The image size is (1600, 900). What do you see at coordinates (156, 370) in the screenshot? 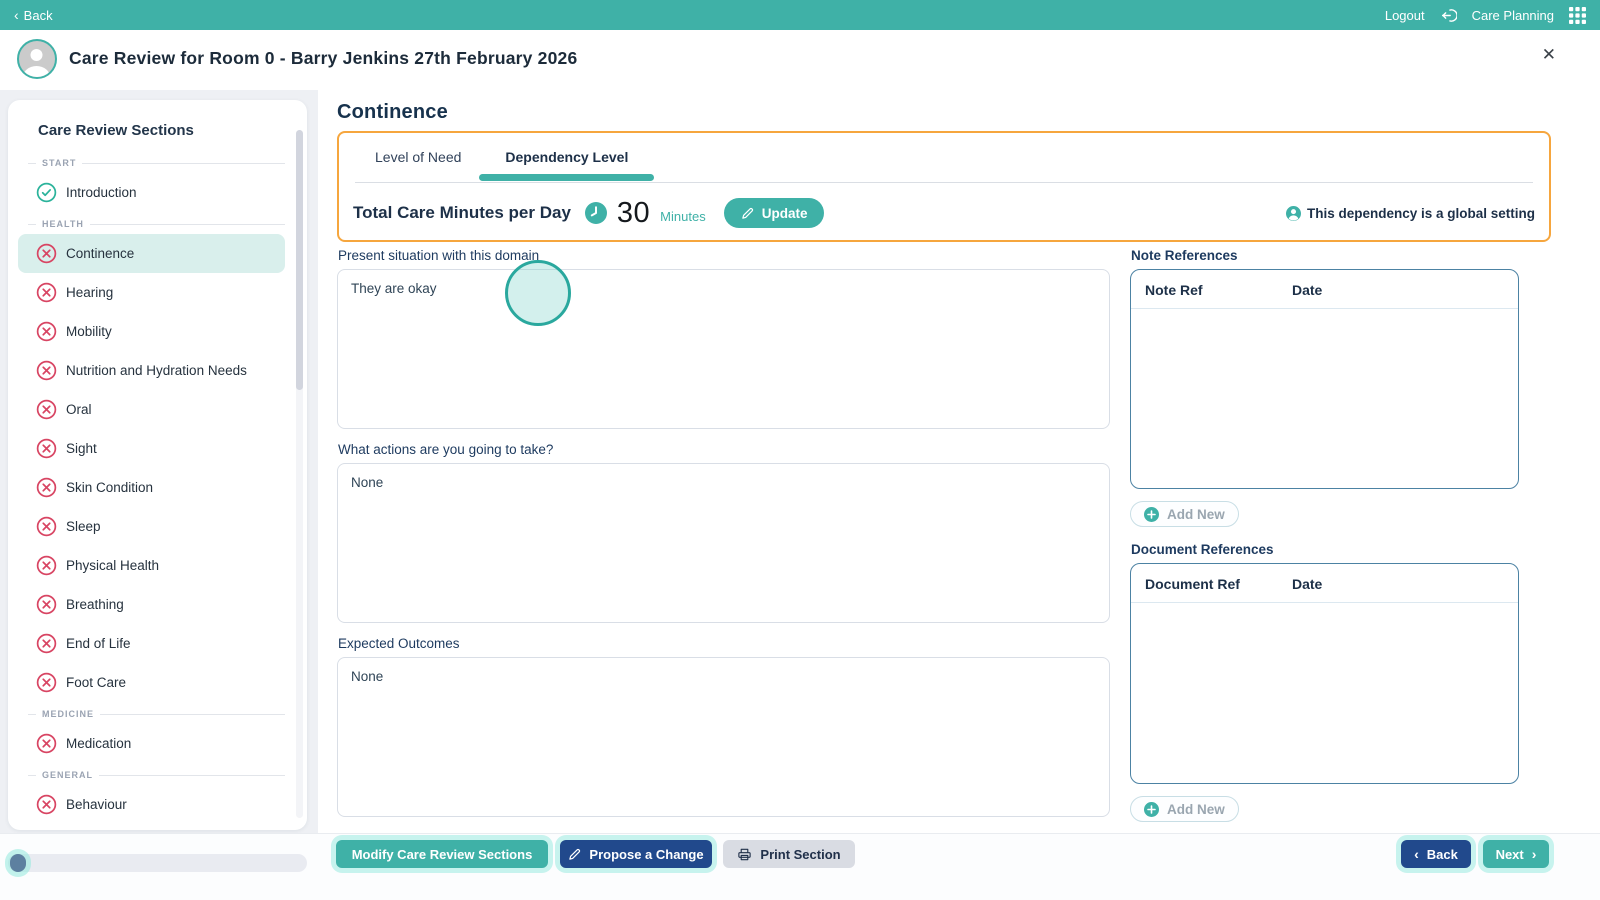
I see `sidebar-item-label: Nutrition and Hydration Needs` at bounding box center [156, 370].